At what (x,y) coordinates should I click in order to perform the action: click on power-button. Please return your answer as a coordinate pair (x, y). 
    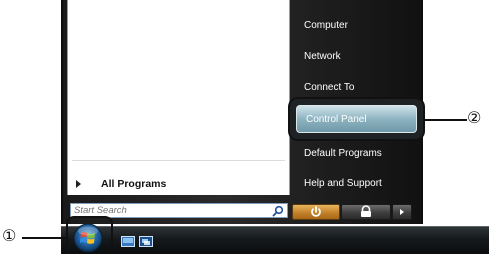
    Looking at the image, I should click on (316, 212).